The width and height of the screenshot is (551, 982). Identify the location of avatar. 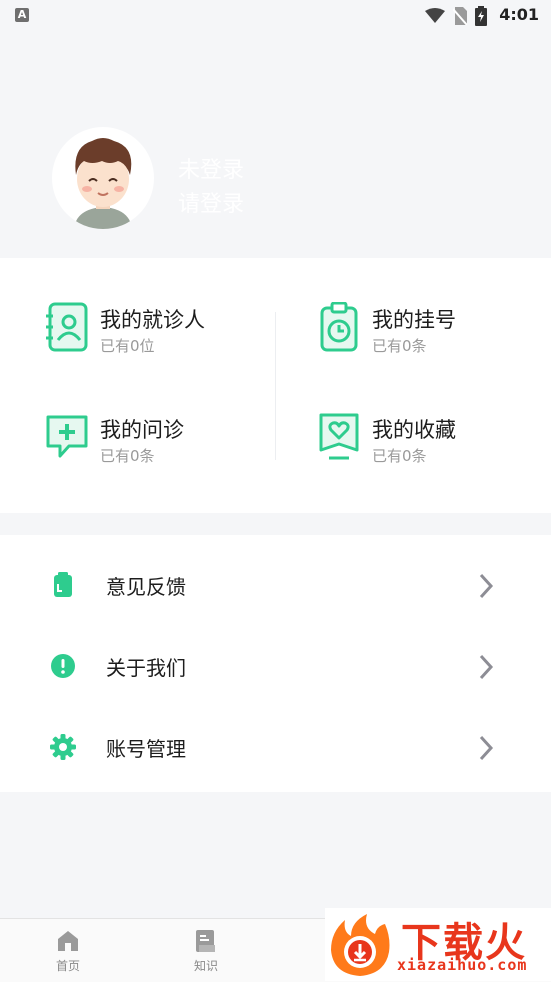
(103, 178).